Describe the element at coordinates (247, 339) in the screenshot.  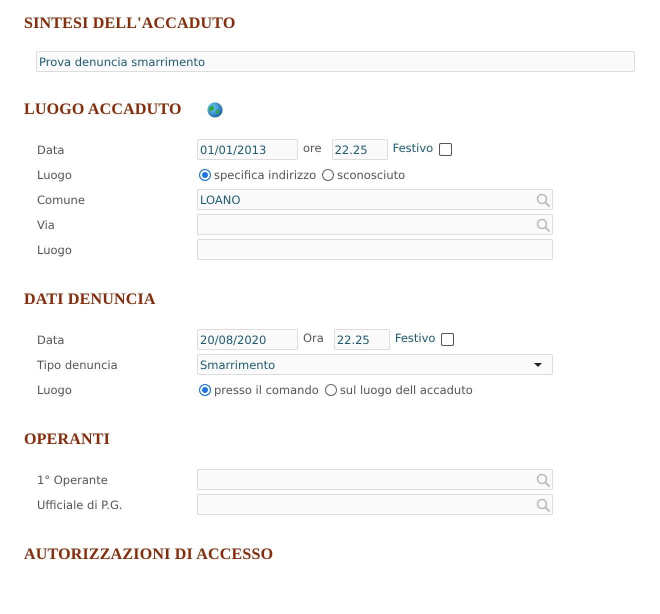
I see `date-field: 20/08/2020` at that location.